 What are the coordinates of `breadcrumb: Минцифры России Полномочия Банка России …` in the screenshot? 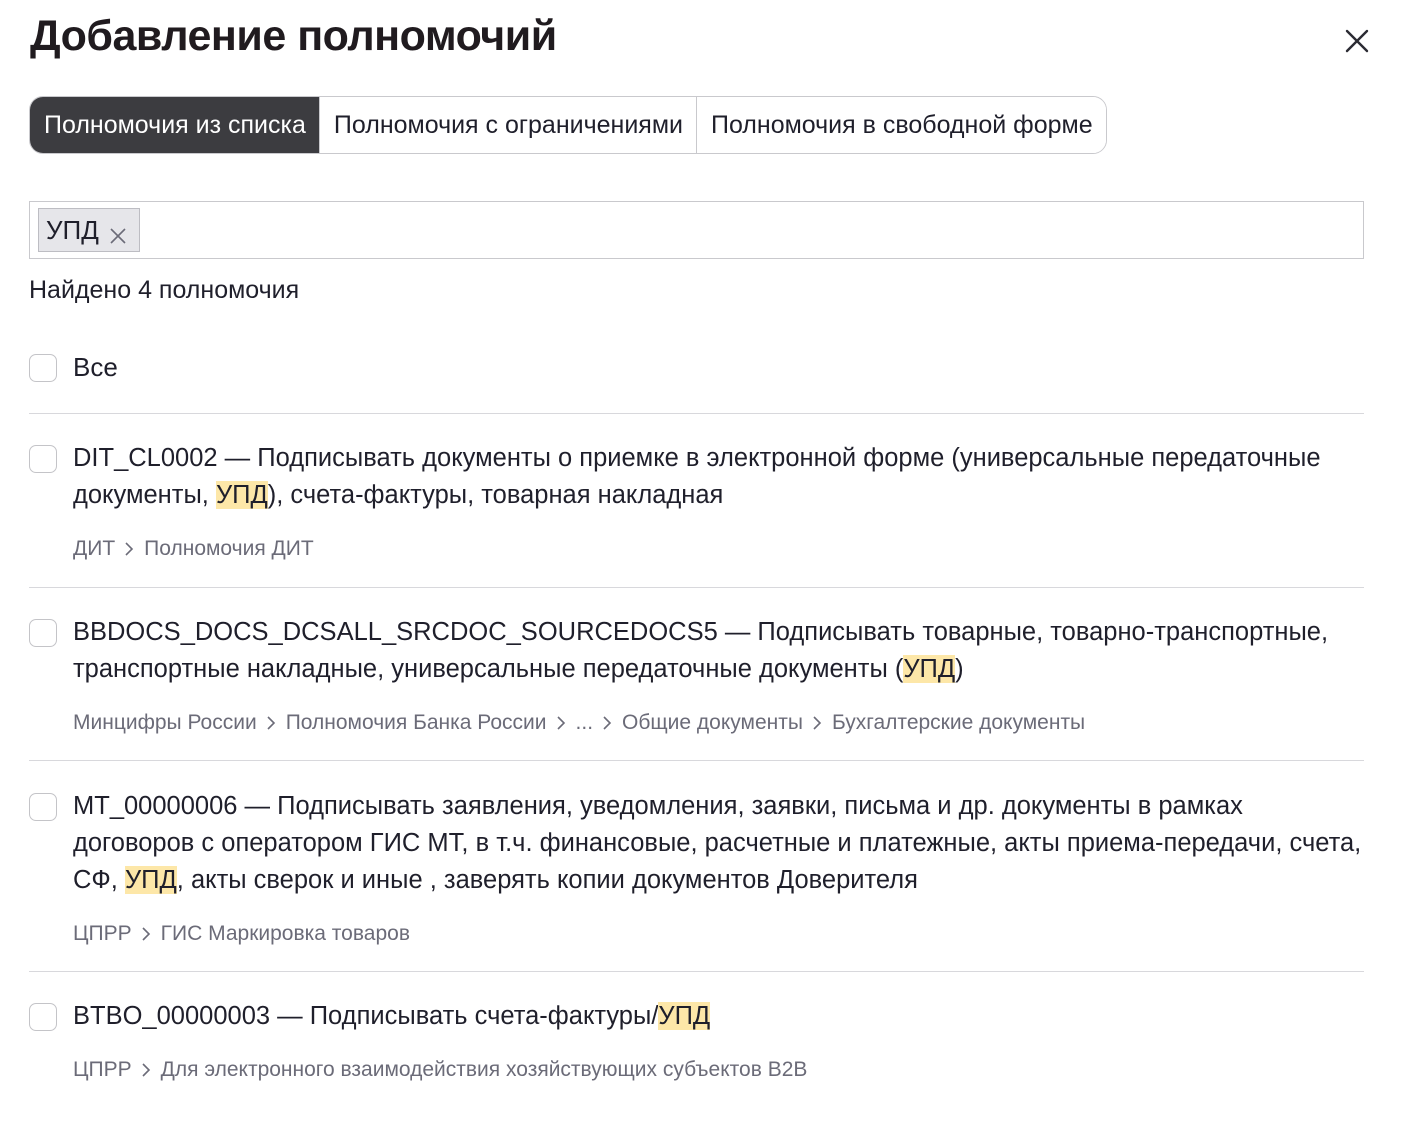 It's located at (579, 723).